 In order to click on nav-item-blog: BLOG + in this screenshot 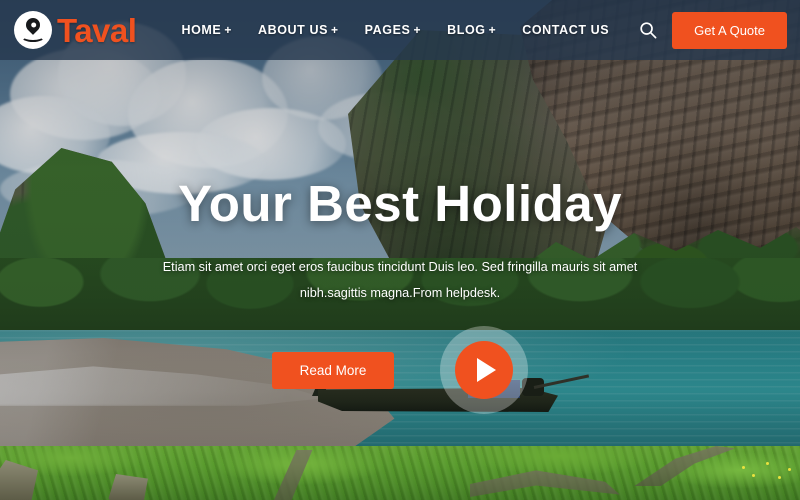, I will do `click(471, 30)`.